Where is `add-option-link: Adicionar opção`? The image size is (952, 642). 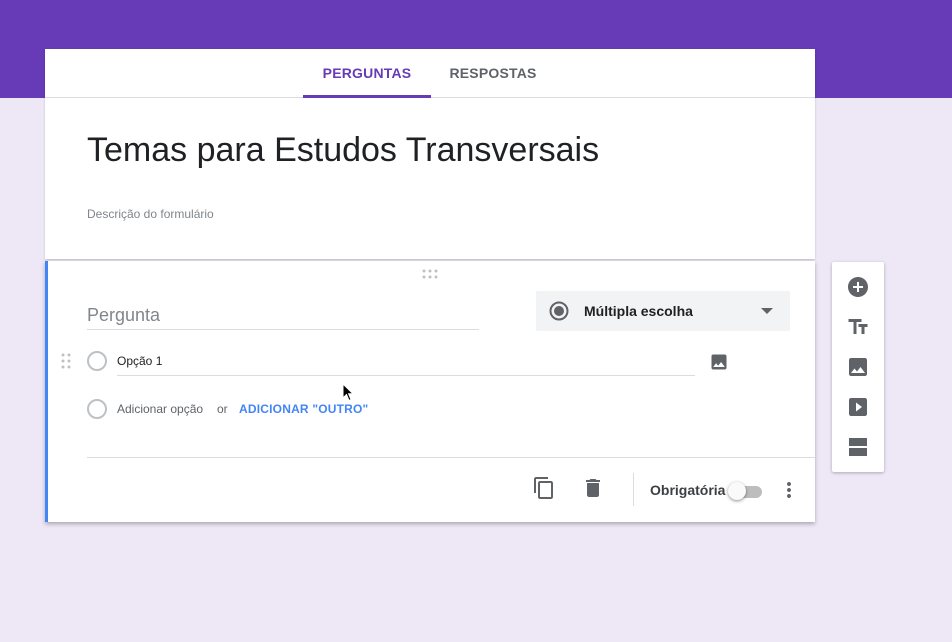 add-option-link: Adicionar opção is located at coordinates (160, 409).